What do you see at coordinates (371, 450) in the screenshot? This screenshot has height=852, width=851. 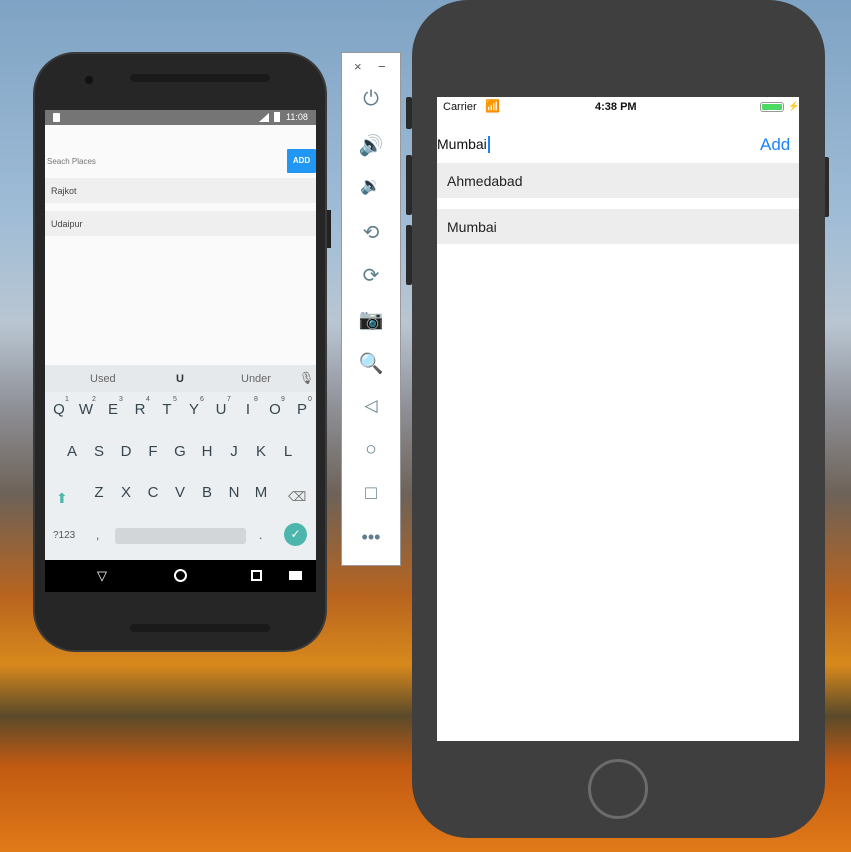 I see `home-icon: ○` at bounding box center [371, 450].